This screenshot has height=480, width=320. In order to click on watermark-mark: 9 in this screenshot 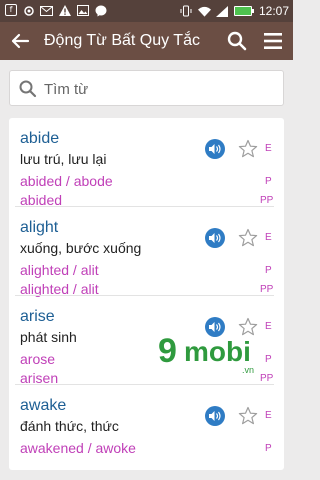, I will do `click(167, 351)`.